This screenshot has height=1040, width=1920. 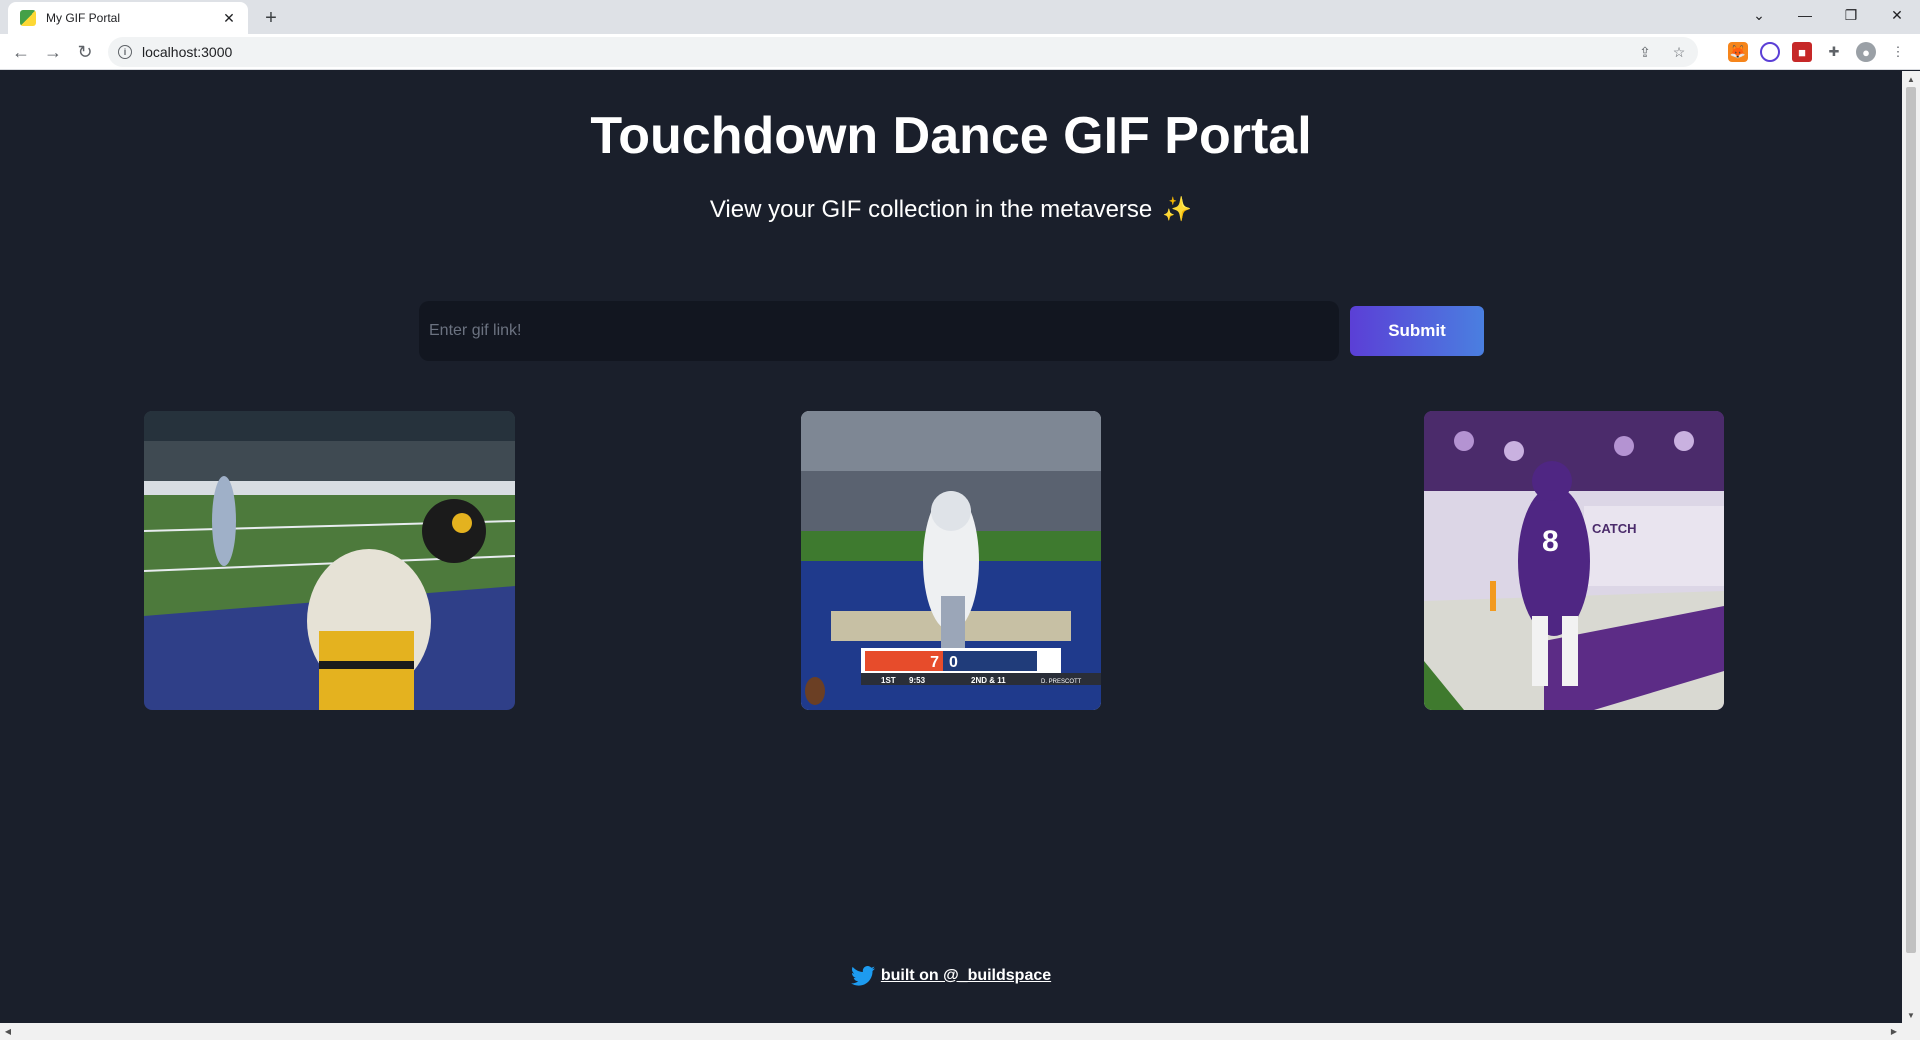 What do you see at coordinates (1770, 52) in the screenshot?
I see `extension-circle-icon` at bounding box center [1770, 52].